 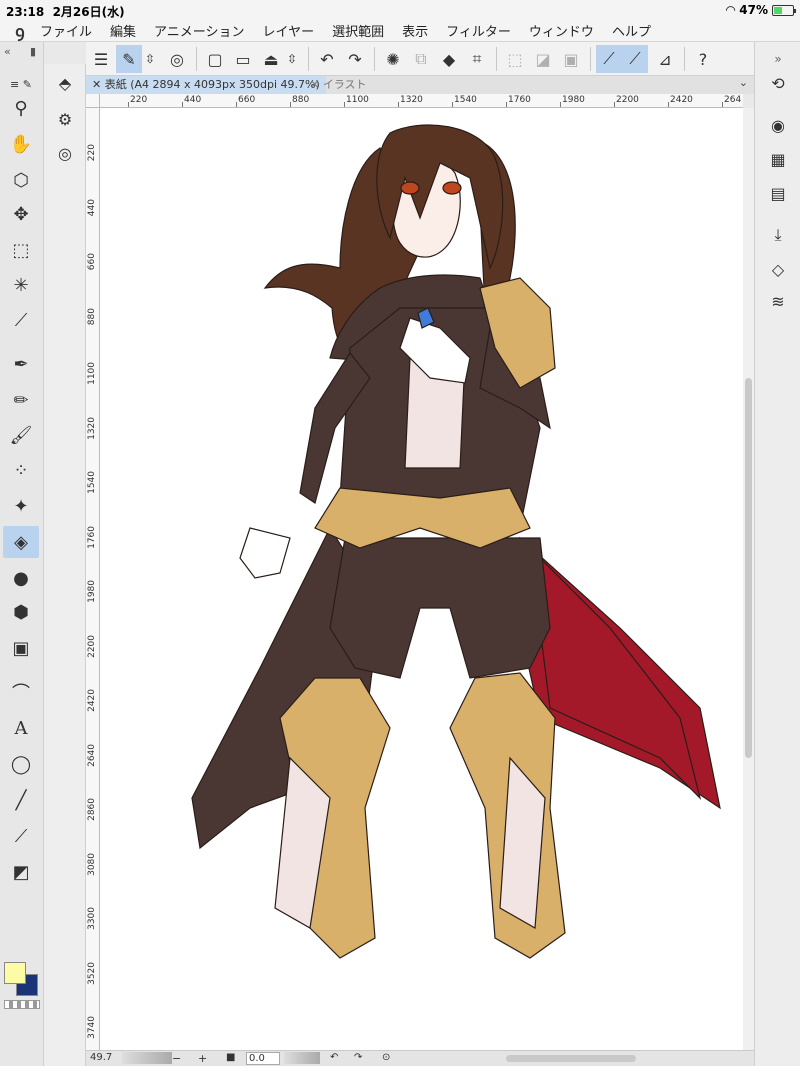 I want to click on menu-help: ヘルプ, so click(x=631, y=30).